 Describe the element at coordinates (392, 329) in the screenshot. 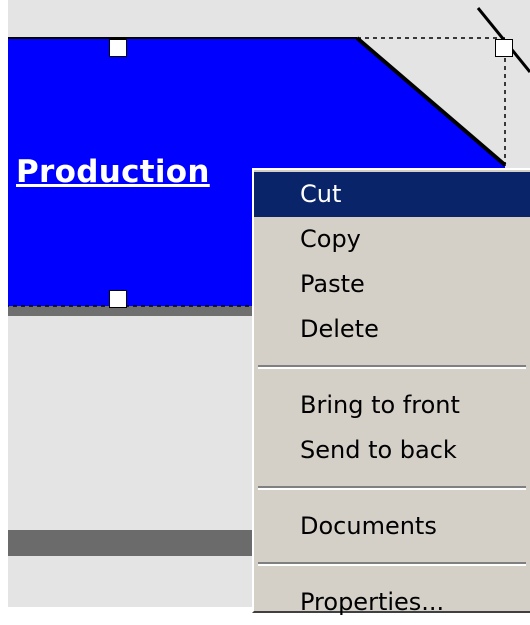

I see `menu-item-delete: Delete` at that location.